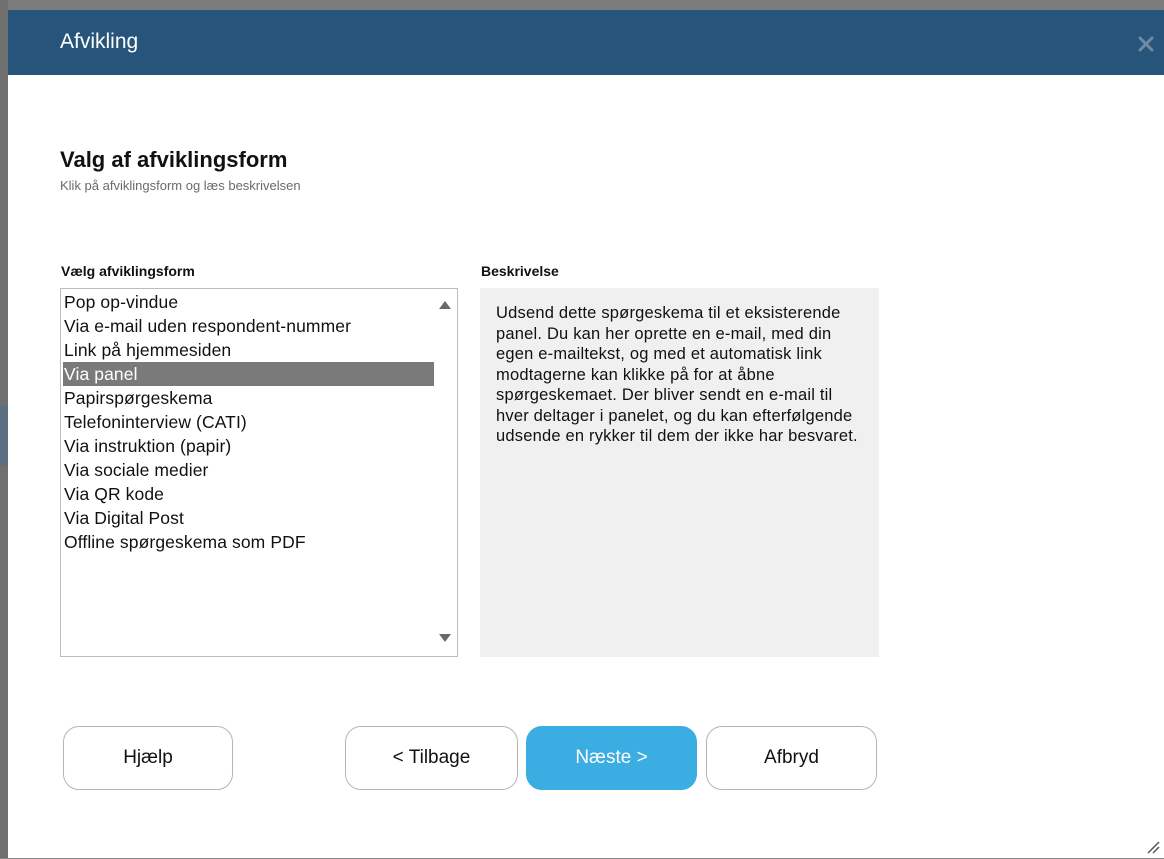 The image size is (1164, 859). Describe the element at coordinates (248, 350) in the screenshot. I see `list-item: Link på hjemmesiden` at that location.